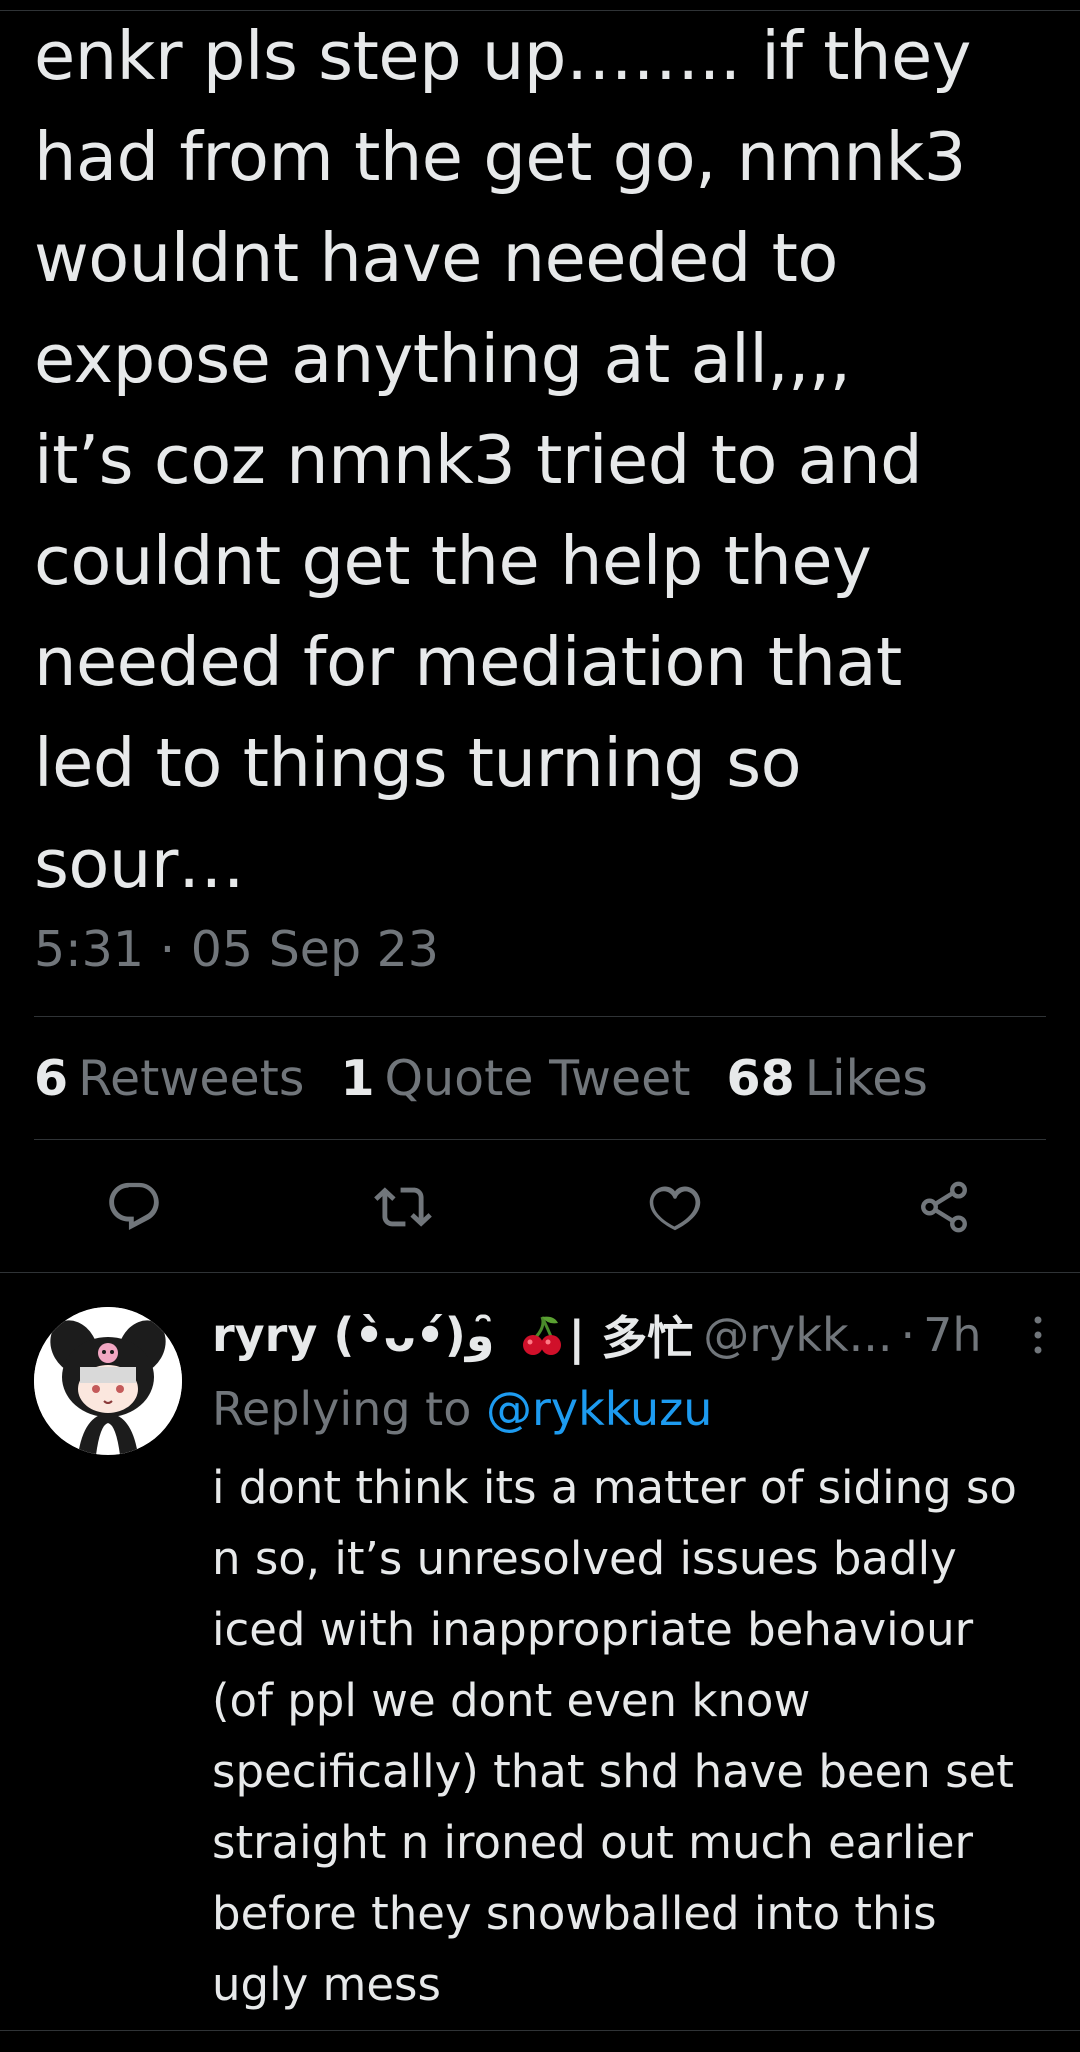 The width and height of the screenshot is (1080, 2052). I want to click on more-options-icon, so click(1038, 1335).